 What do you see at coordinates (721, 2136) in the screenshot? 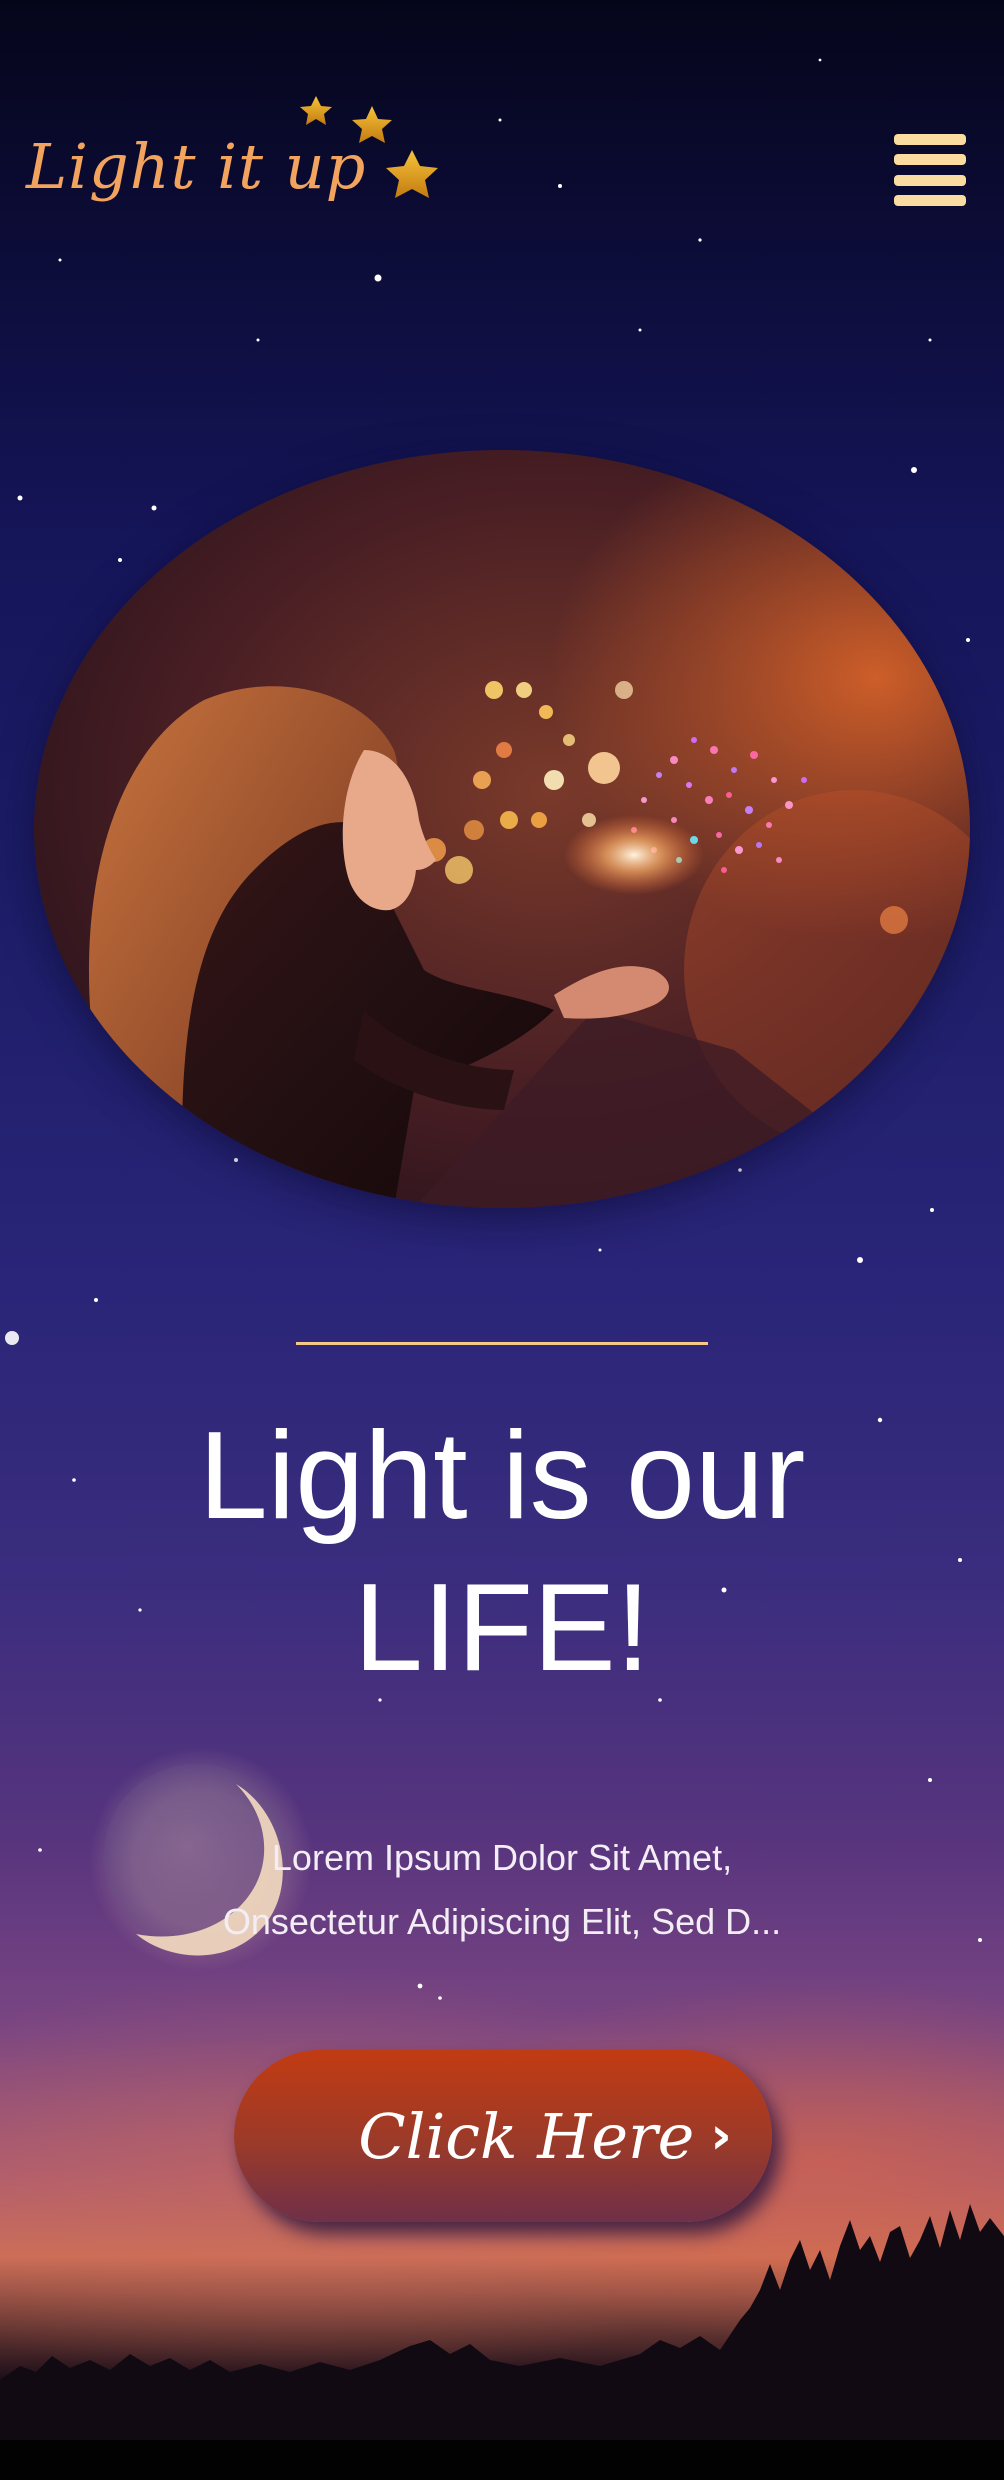
I see `chevron-right-icon: ›` at bounding box center [721, 2136].